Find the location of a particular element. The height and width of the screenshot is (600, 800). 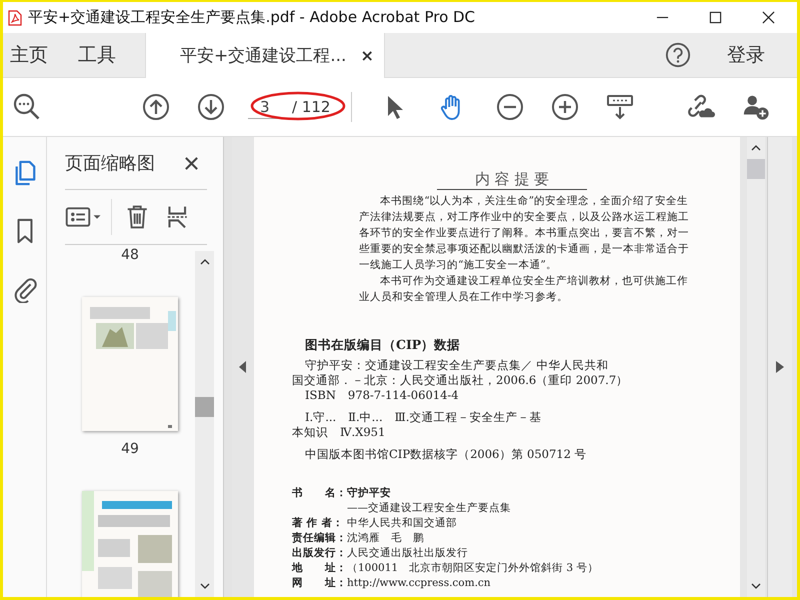

info-label: 出版发行： is located at coordinates (319, 553).